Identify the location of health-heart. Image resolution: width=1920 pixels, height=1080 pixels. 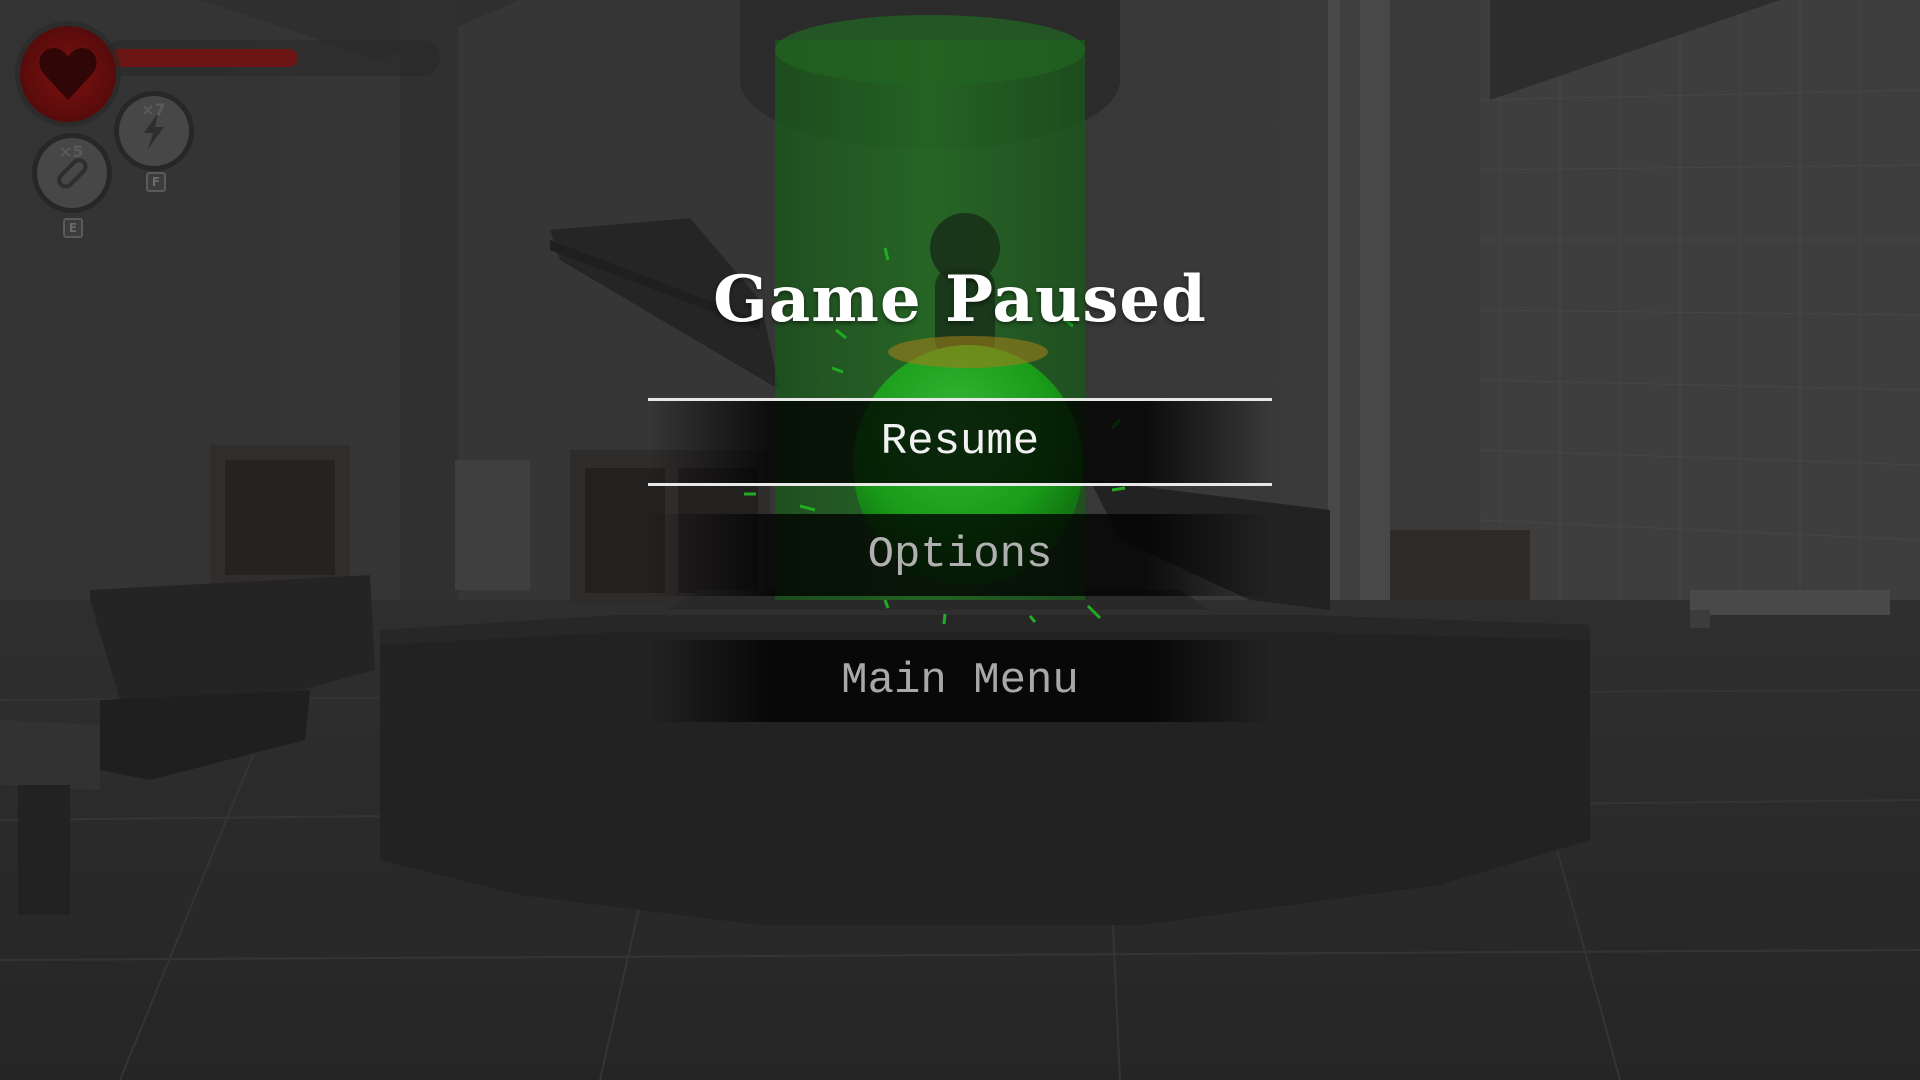
(68, 74).